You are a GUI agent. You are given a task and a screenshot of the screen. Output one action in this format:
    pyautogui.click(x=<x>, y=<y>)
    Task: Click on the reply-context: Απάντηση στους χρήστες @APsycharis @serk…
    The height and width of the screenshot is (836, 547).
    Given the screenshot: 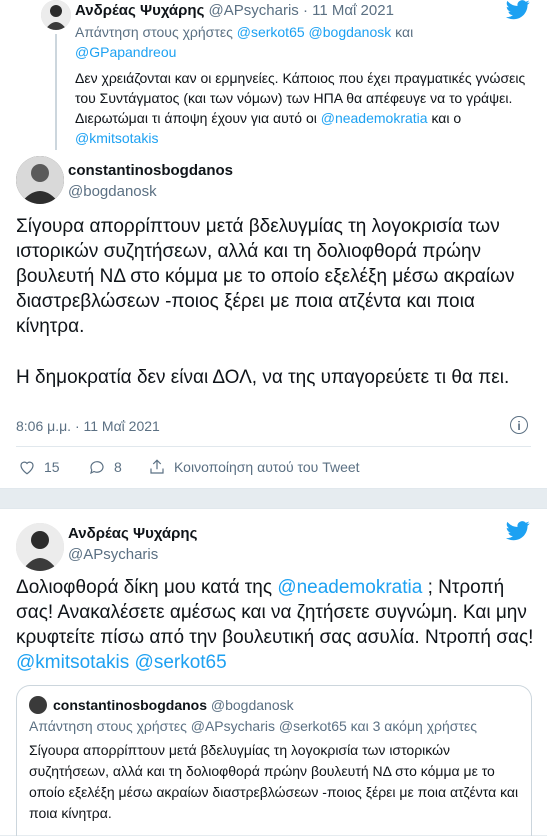 What is the action you would take?
    pyautogui.click(x=253, y=726)
    